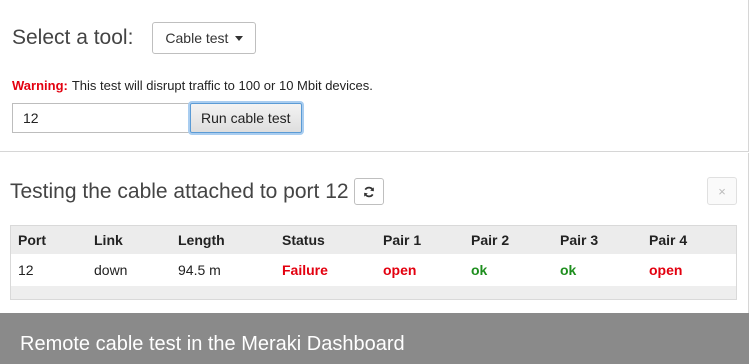 This screenshot has height=364, width=749. Describe the element at coordinates (568, 270) in the screenshot. I see `cell-pair3: ok` at that location.